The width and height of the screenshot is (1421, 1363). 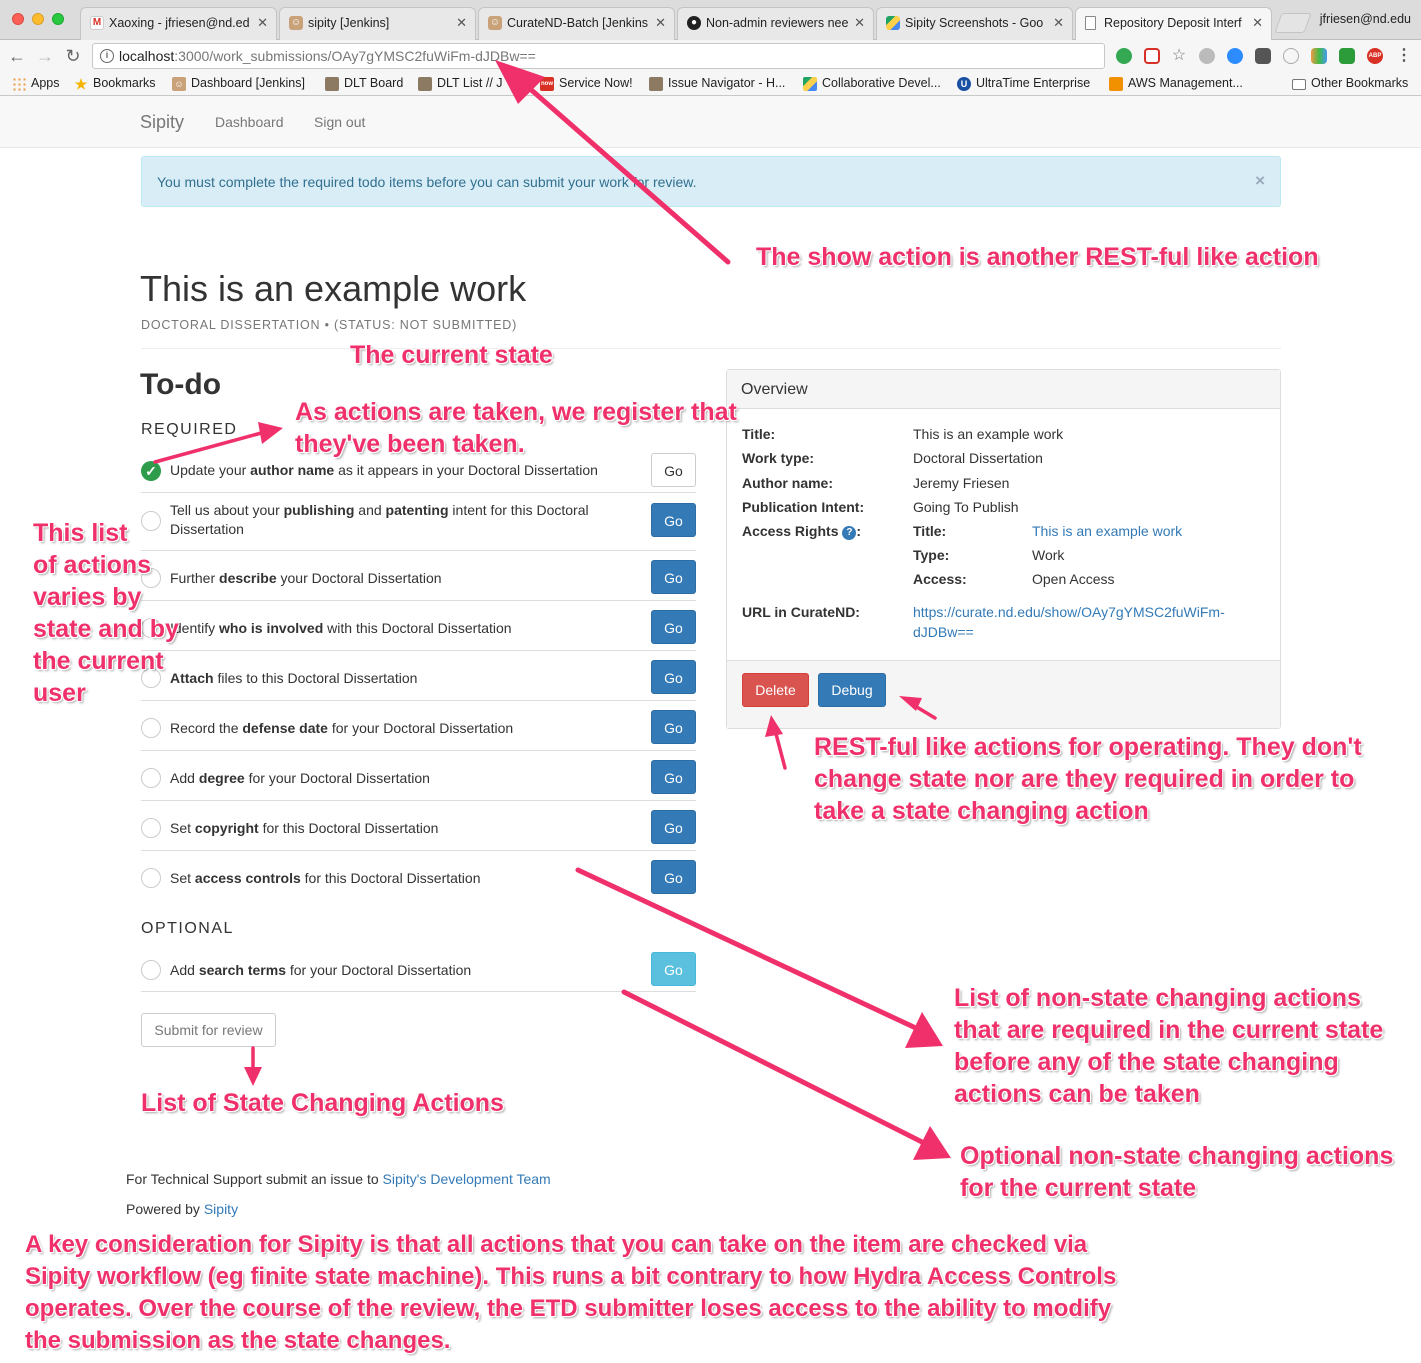 What do you see at coordinates (162, 122) in the screenshot?
I see `brand-link: Sipity` at bounding box center [162, 122].